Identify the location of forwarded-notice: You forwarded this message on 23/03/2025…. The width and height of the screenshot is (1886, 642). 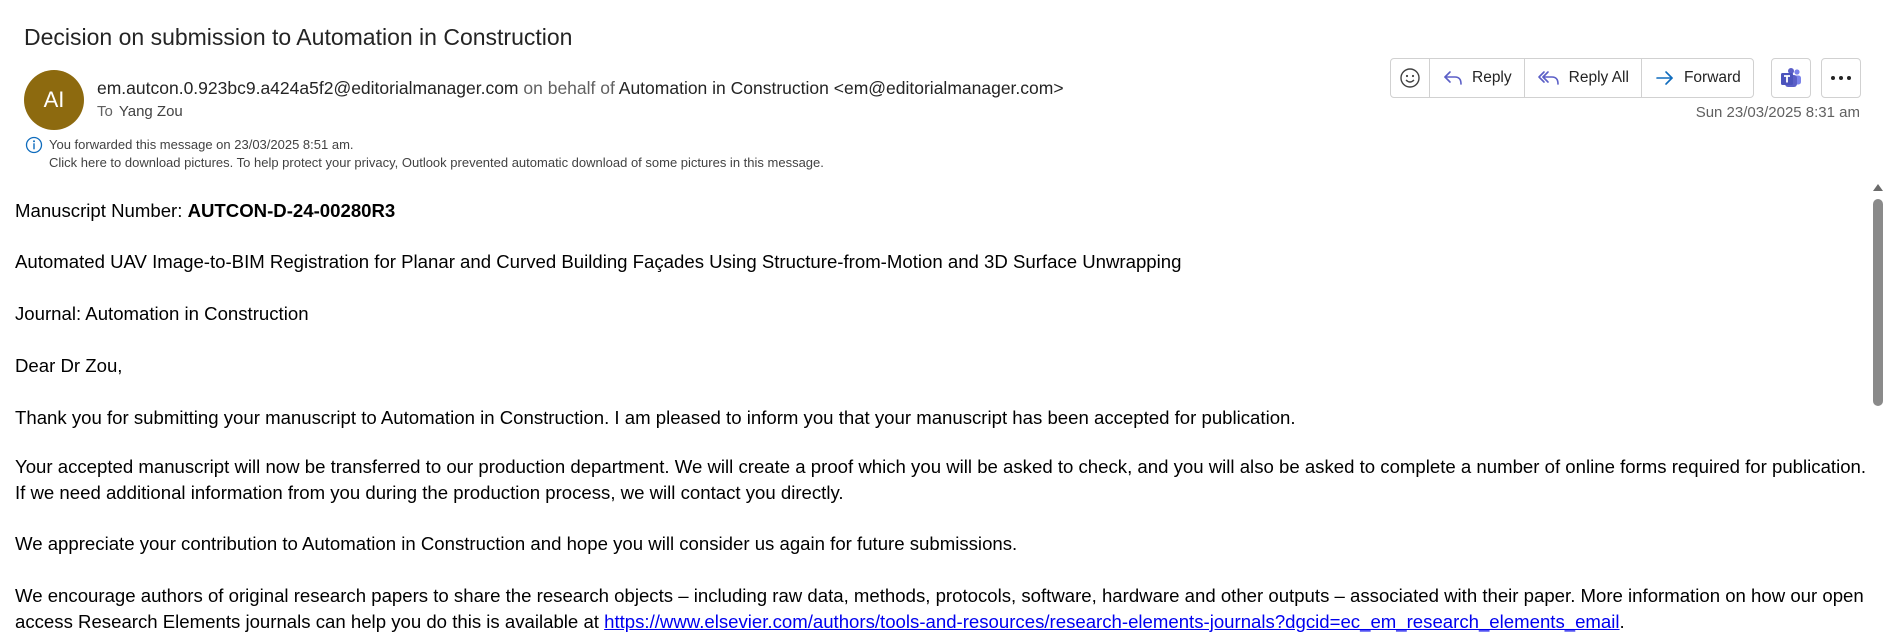
(201, 144).